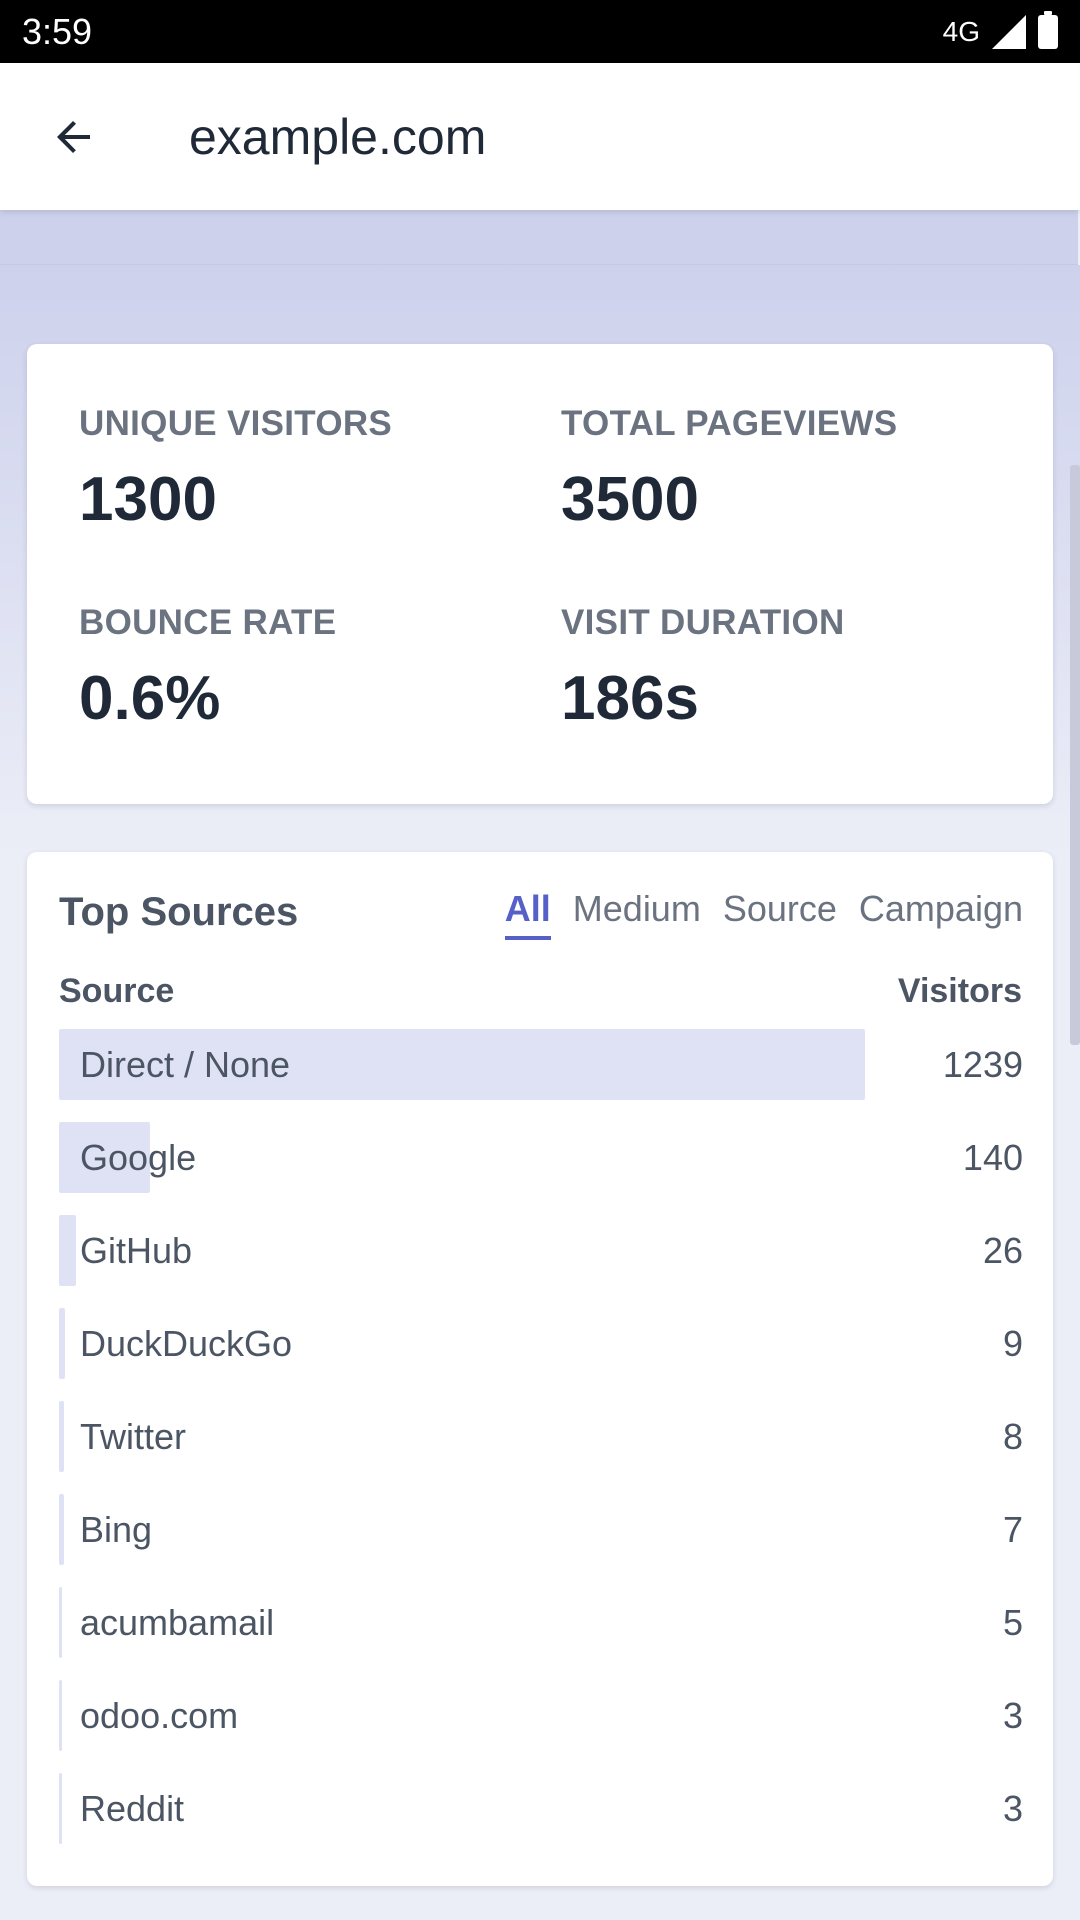 This screenshot has height=1920, width=1080. What do you see at coordinates (729, 423) in the screenshot?
I see `stat-label: TOTAL PAGEVIEWS` at bounding box center [729, 423].